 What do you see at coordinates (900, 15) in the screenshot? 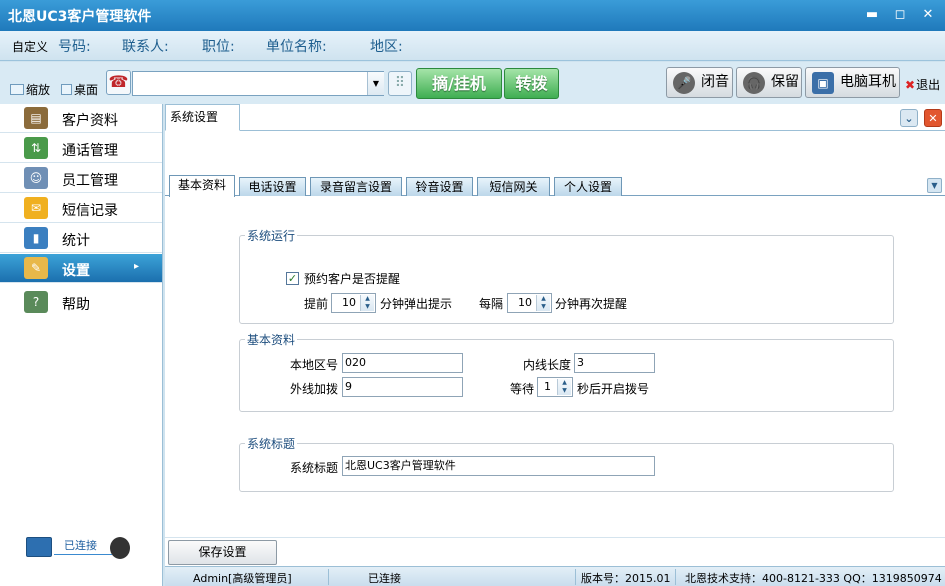
I see `maximize-button: ◻` at bounding box center [900, 15].